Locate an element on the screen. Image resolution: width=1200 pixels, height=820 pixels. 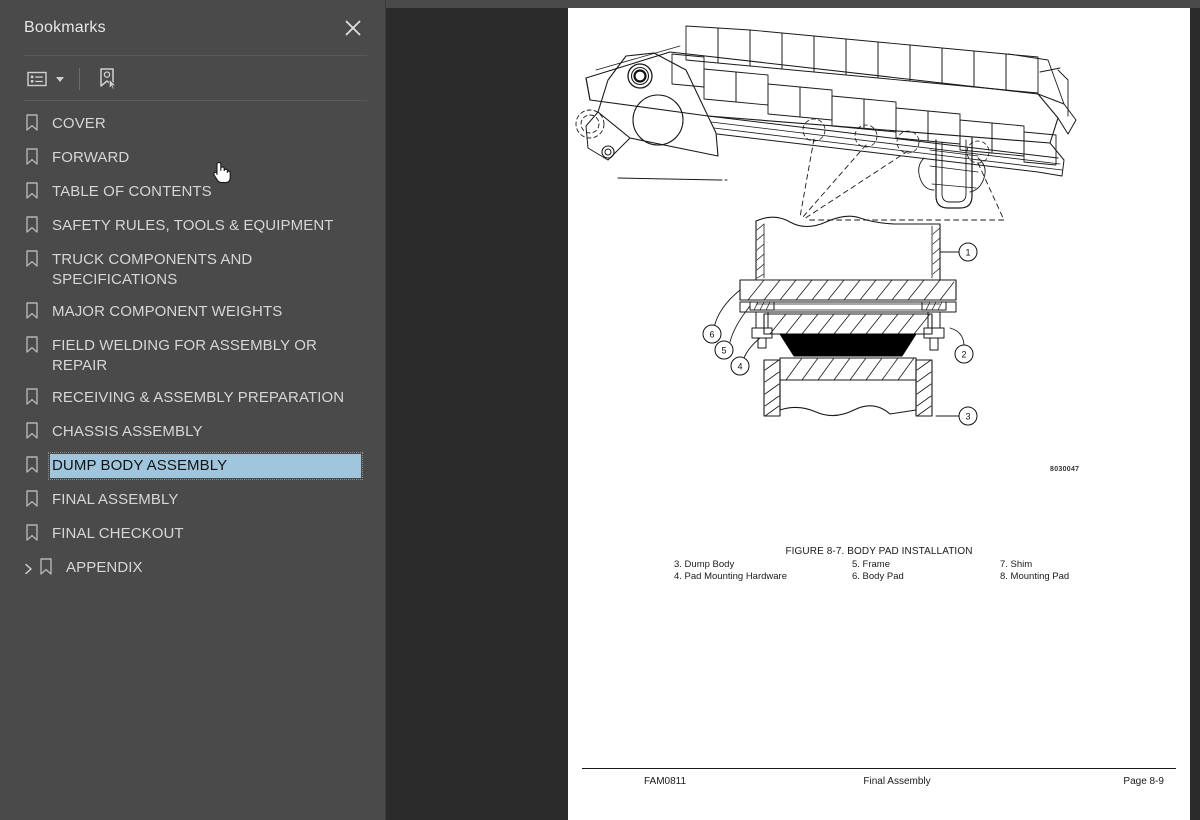
callout-5: 5 is located at coordinates (723, 351).